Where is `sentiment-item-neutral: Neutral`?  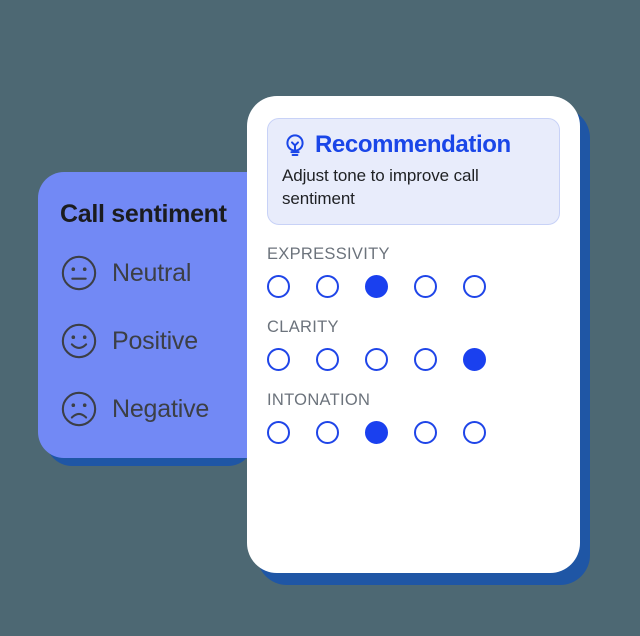 sentiment-item-neutral: Neutral is located at coordinates (153, 273).